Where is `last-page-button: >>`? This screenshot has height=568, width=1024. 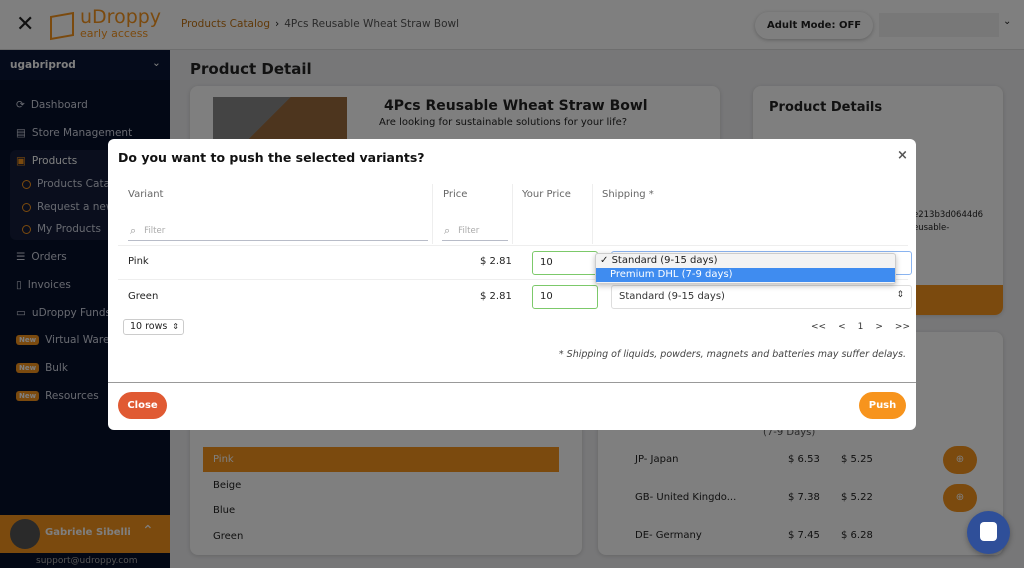 last-page-button: >> is located at coordinates (902, 327).